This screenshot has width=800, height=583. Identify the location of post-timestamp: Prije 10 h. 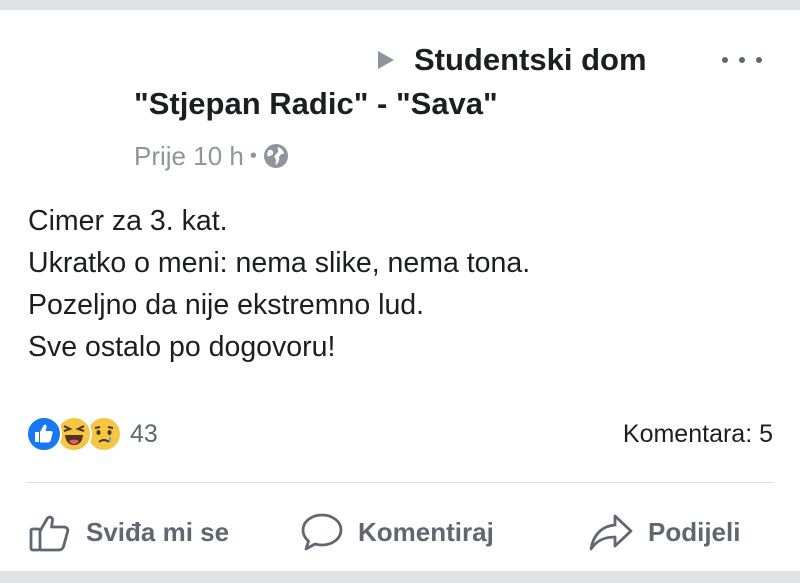
(189, 156).